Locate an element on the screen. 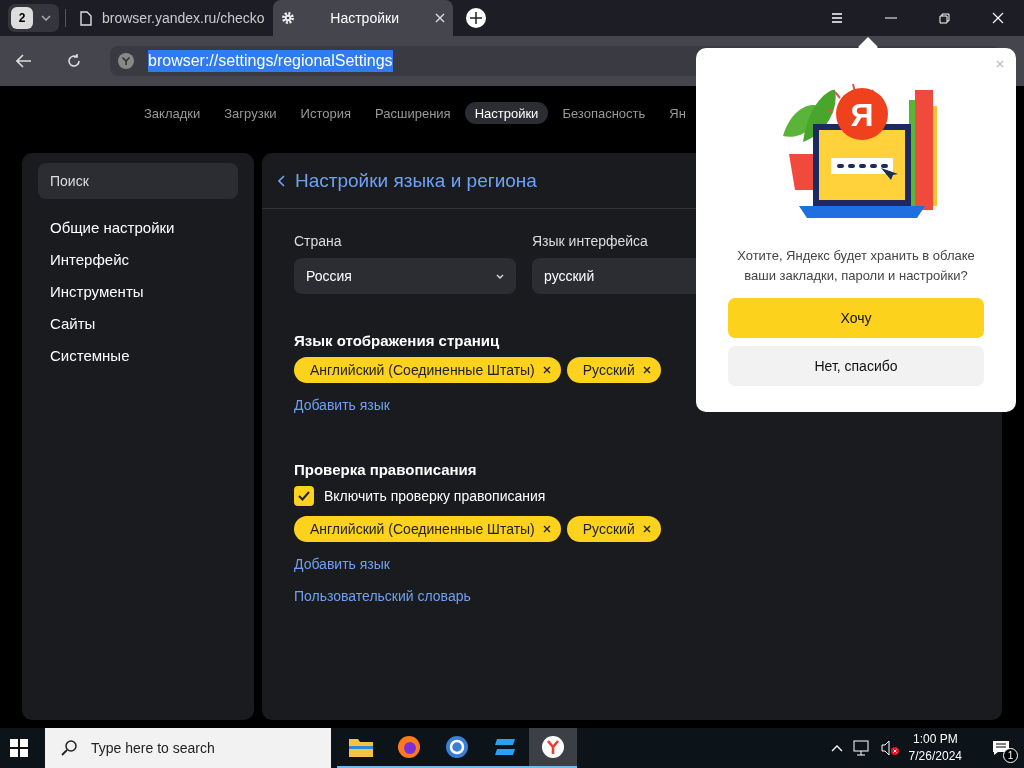 The height and width of the screenshot is (768, 1024). browser-tab: browser.yandex.ru/checko is located at coordinates (172, 18).